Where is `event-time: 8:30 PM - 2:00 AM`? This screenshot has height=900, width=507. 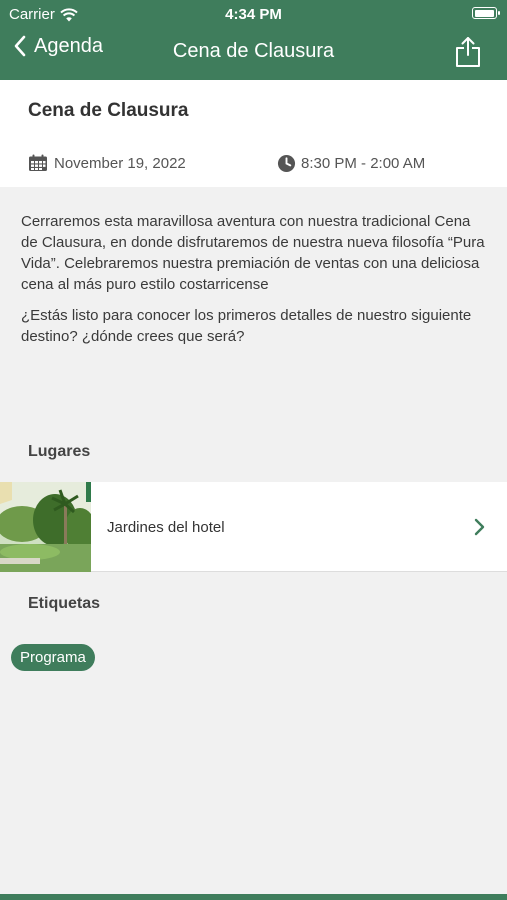
event-time: 8:30 PM - 2:00 AM is located at coordinates (351, 163).